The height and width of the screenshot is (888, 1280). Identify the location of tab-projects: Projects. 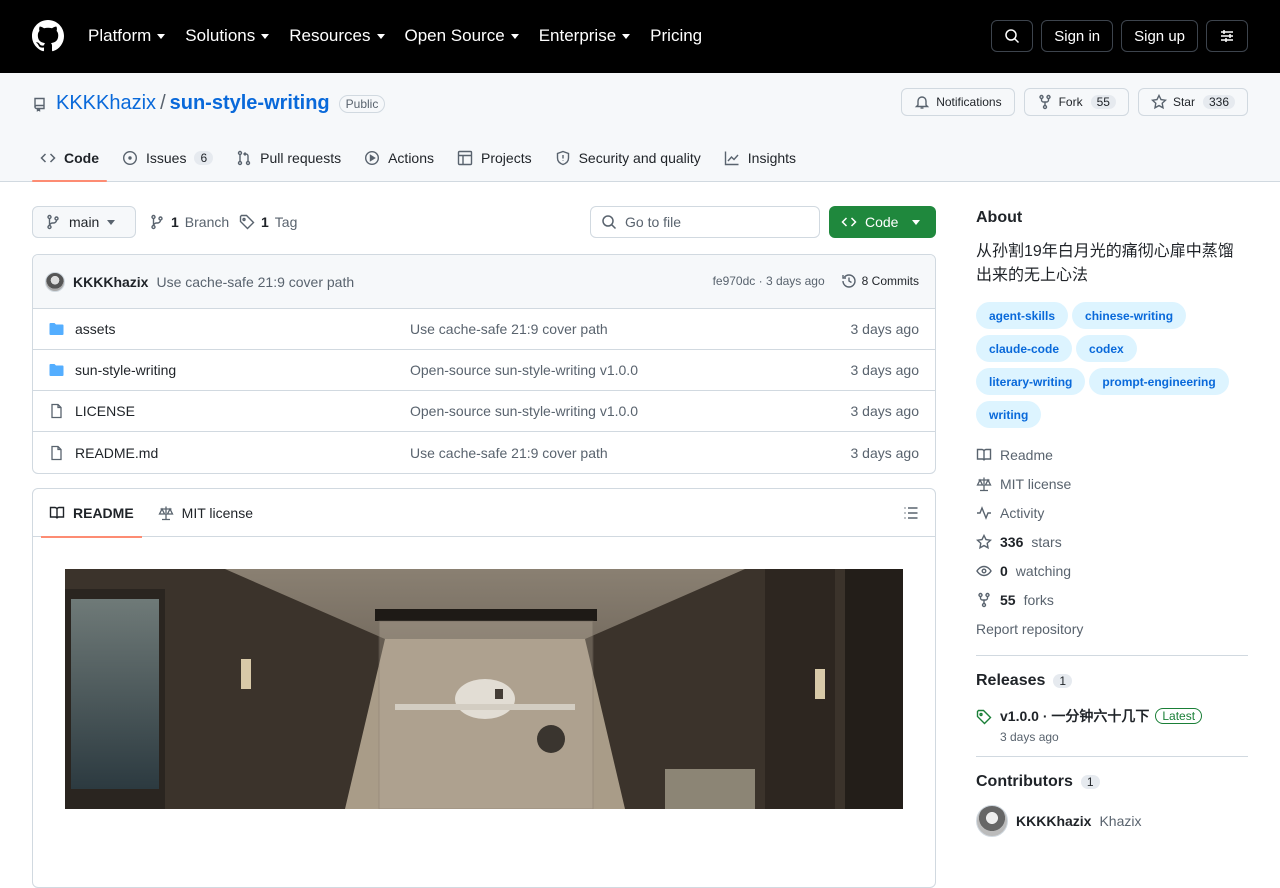
(494, 158).